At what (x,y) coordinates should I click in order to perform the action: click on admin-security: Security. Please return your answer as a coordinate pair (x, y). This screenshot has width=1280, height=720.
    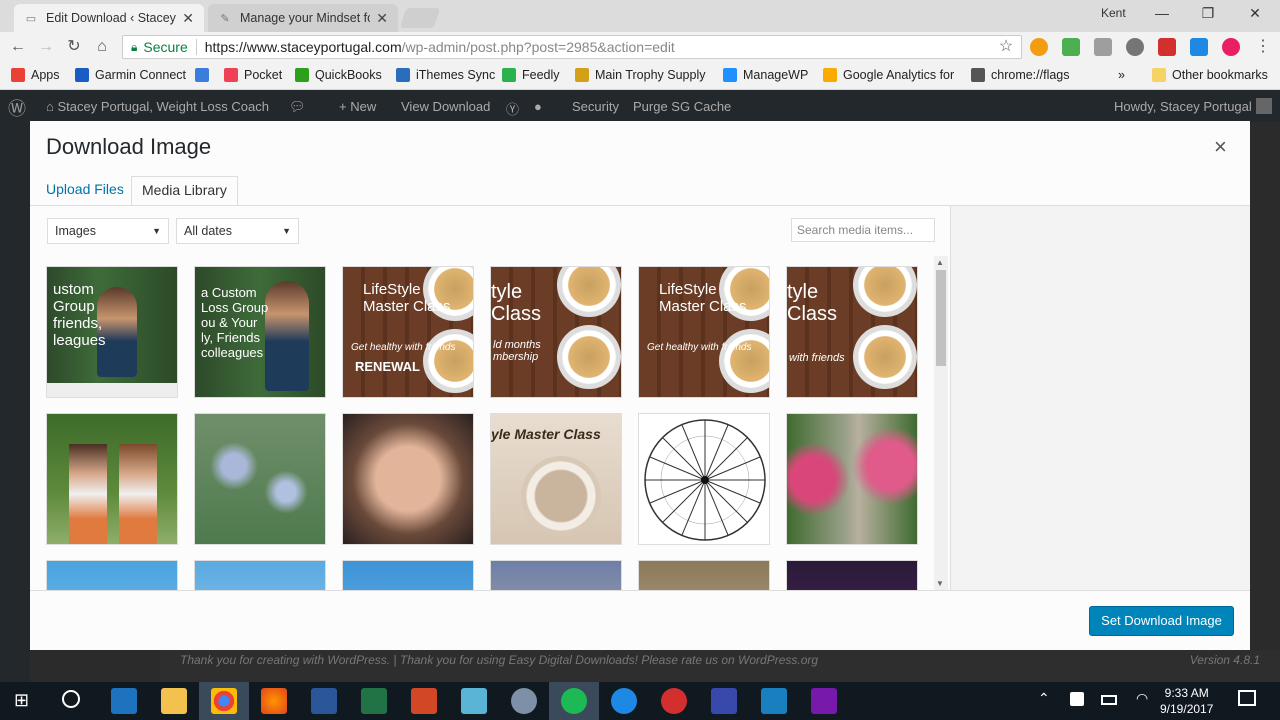
    Looking at the image, I should click on (595, 106).